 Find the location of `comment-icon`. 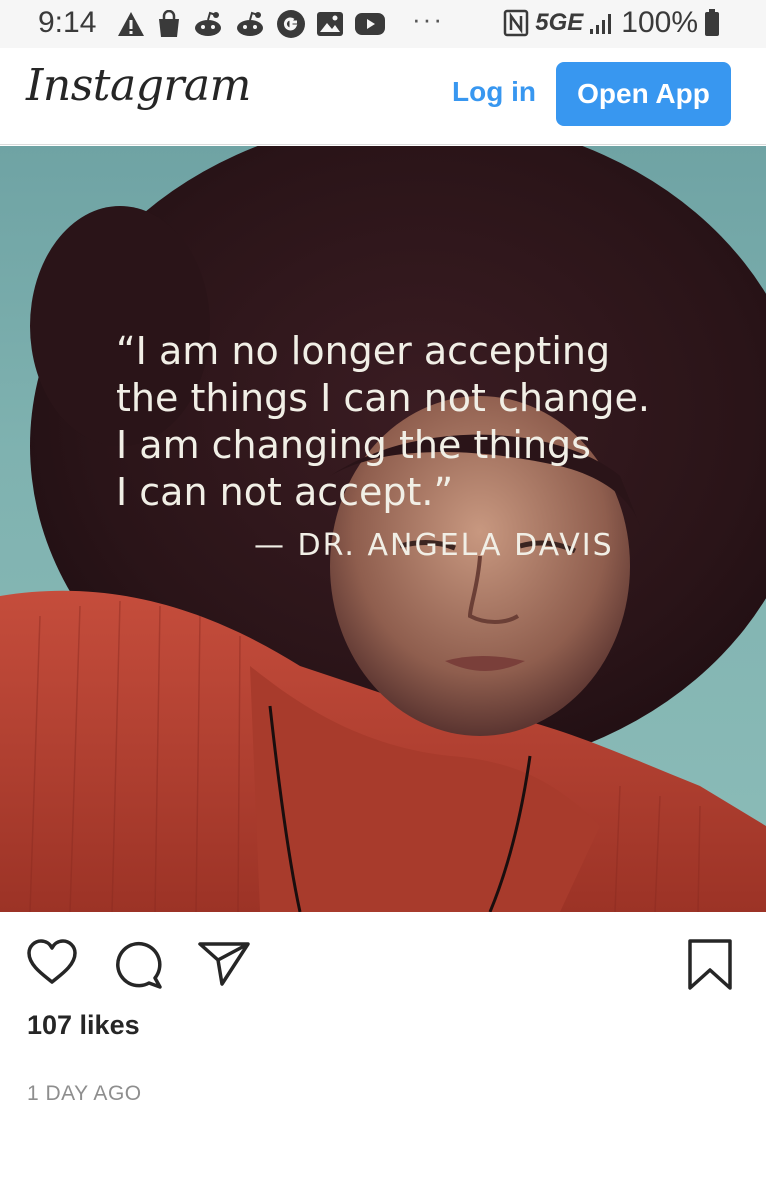

comment-icon is located at coordinates (137, 964).